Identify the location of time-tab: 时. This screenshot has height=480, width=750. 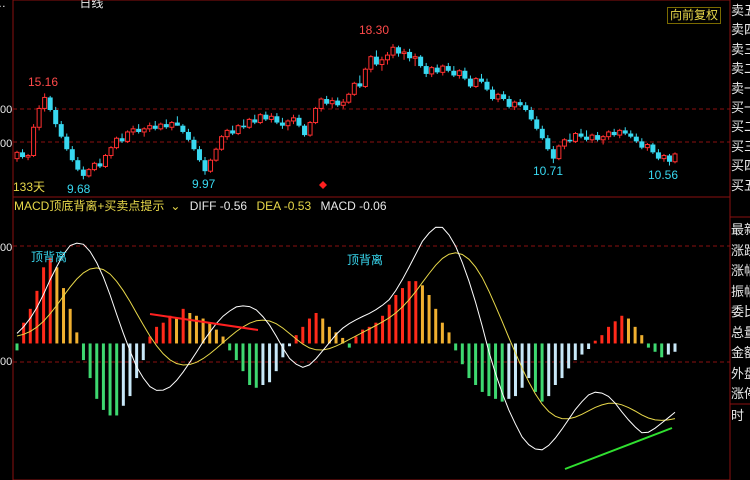
(740, 416).